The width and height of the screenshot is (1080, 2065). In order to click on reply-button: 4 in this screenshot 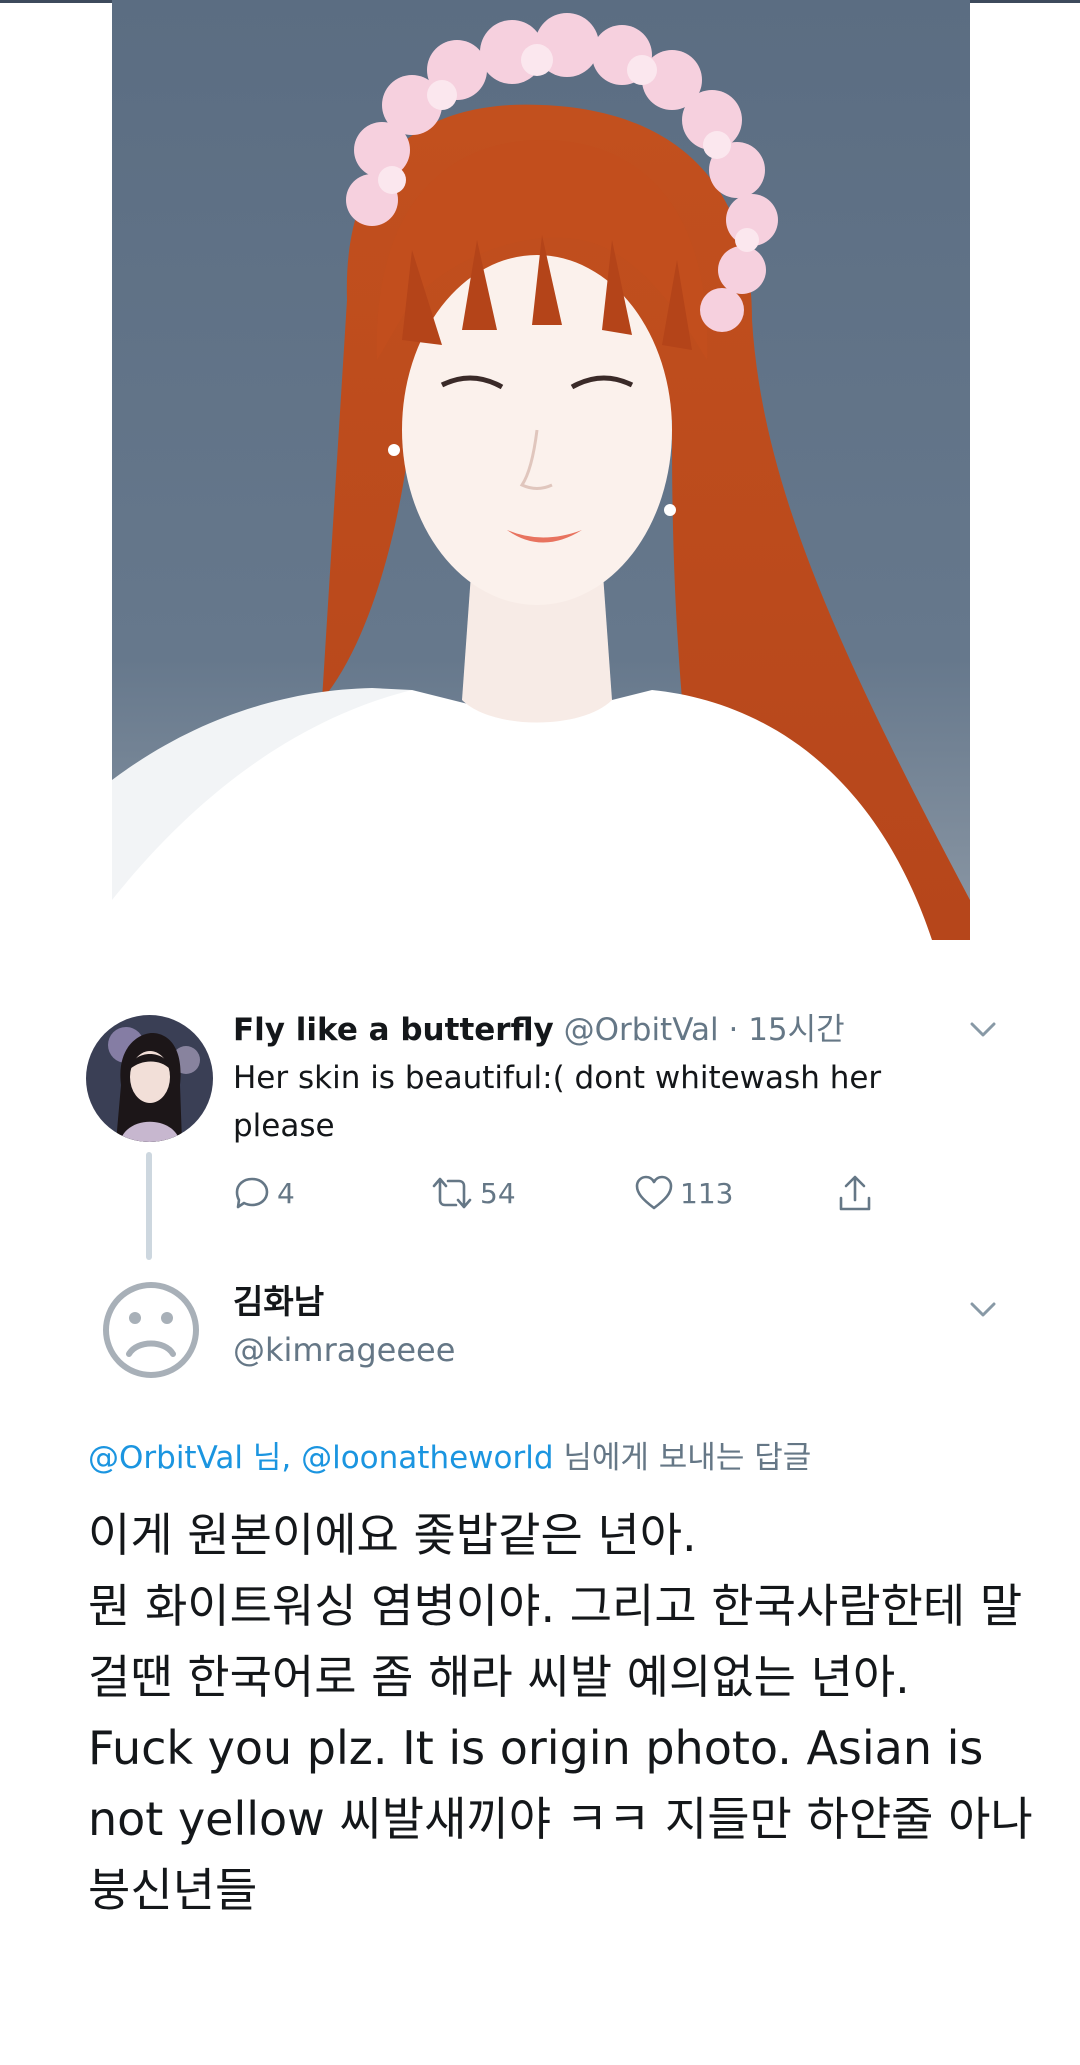, I will do `click(264, 1193)`.